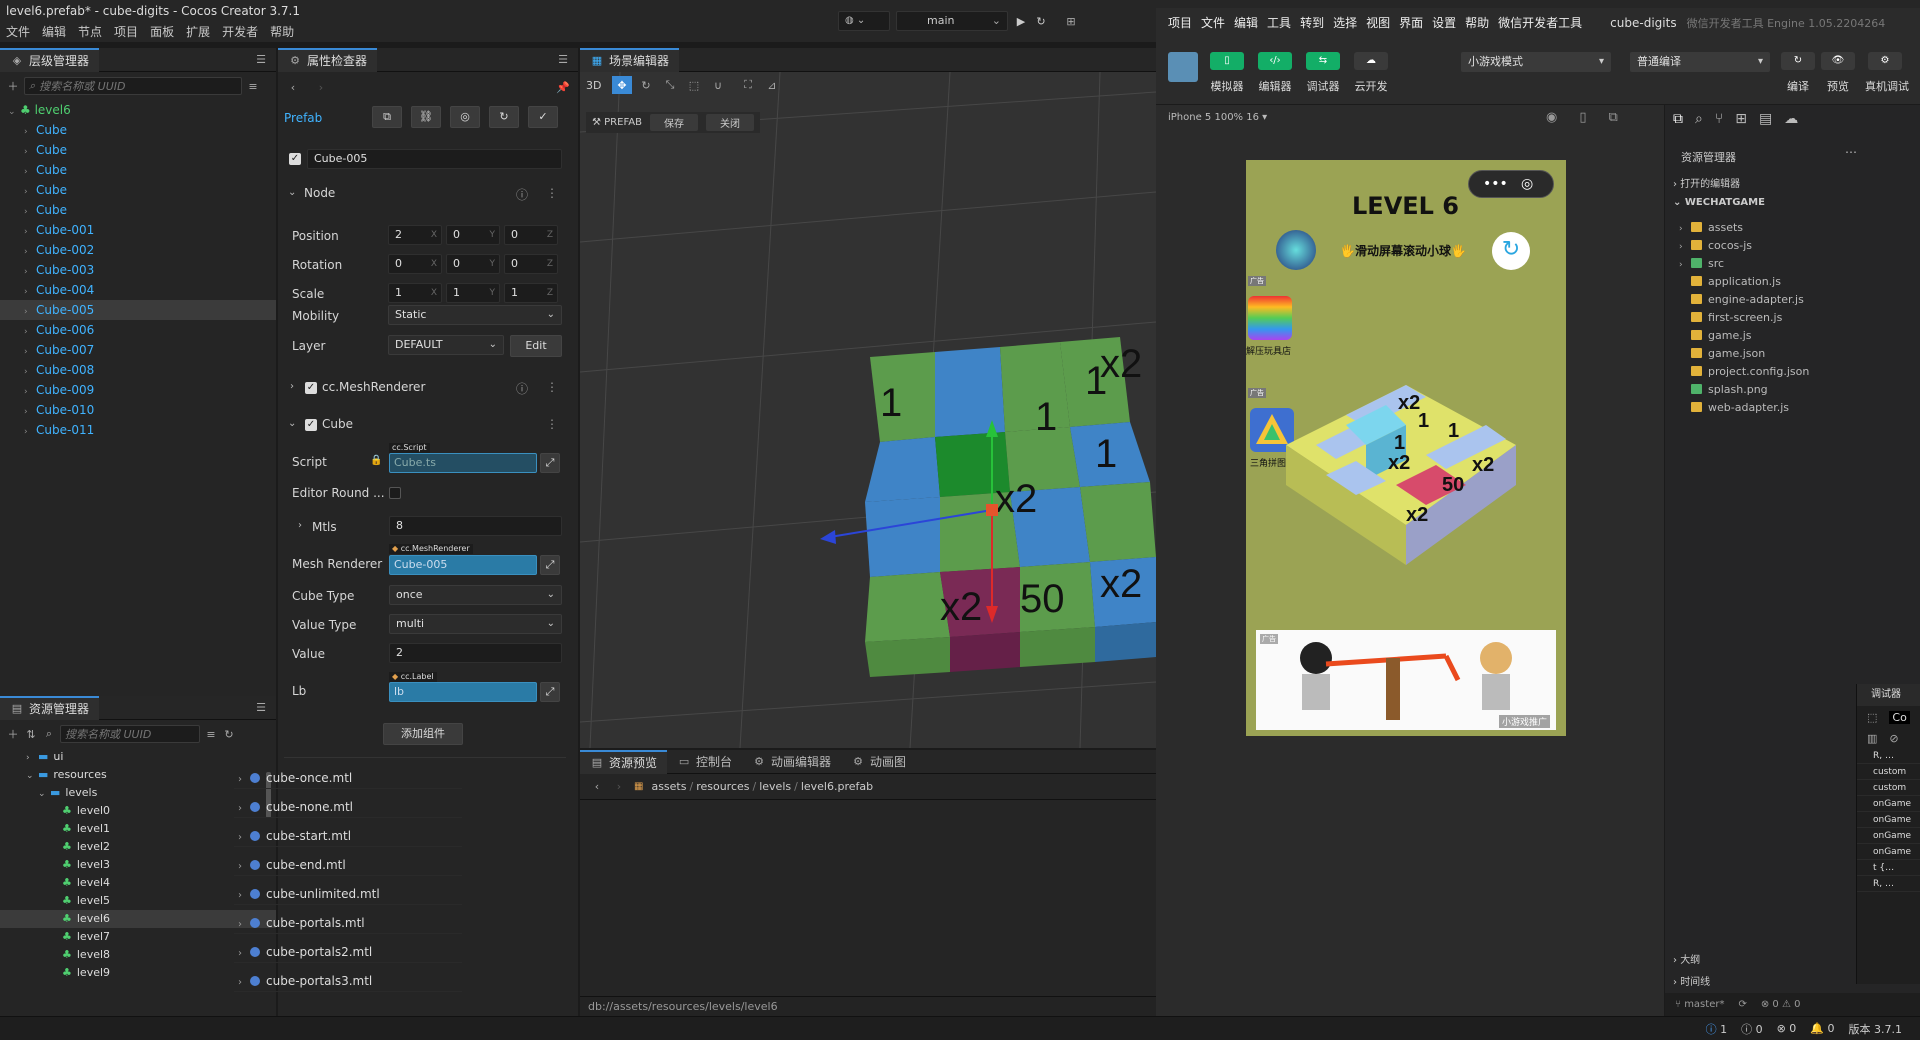 Image resolution: width=1920 pixels, height=1040 pixels. Describe the element at coordinates (1765, 119) in the screenshot. I see `panel-icon: ▤` at that location.